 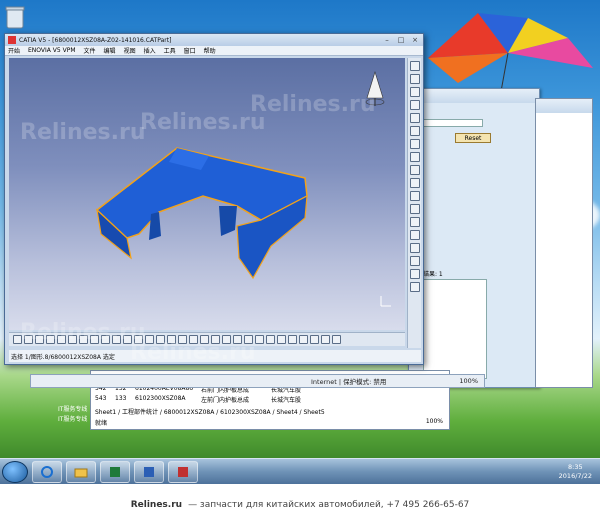 I want to click on status-bar: 选择 1/图形.8/6800012XSZ08A 选定, so click(x=215, y=356).